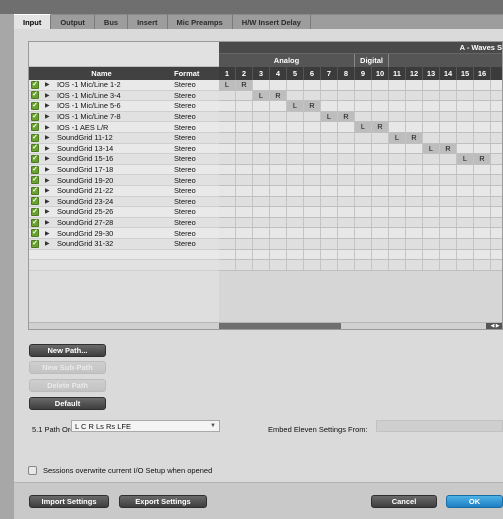 This screenshot has height=519, width=503. I want to click on scroll-arrows: ◀ ▶, so click(494, 326).